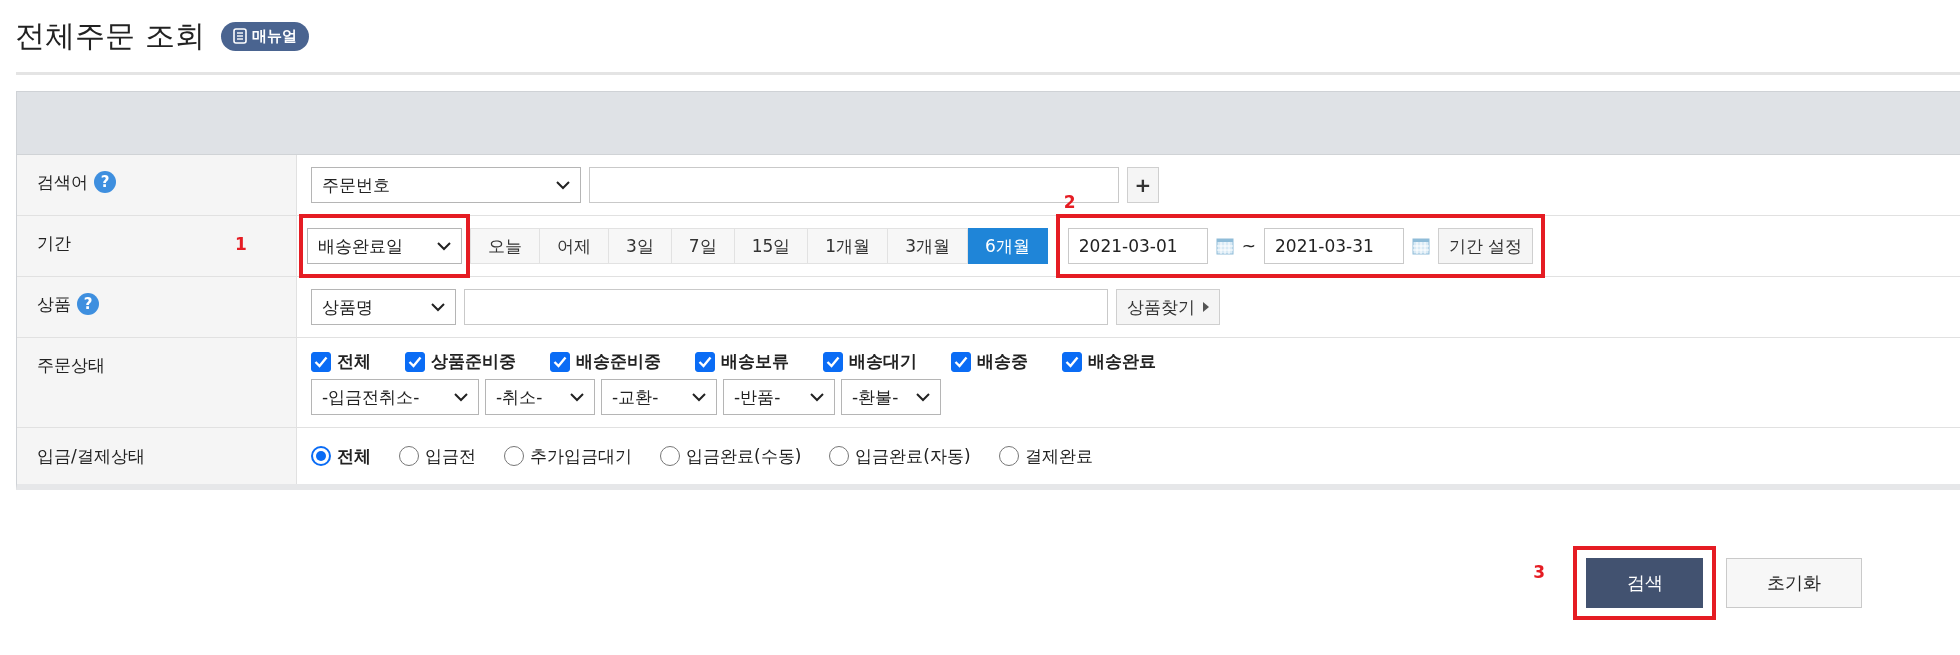  What do you see at coordinates (54, 243) in the screenshot?
I see `field-label: 기간` at bounding box center [54, 243].